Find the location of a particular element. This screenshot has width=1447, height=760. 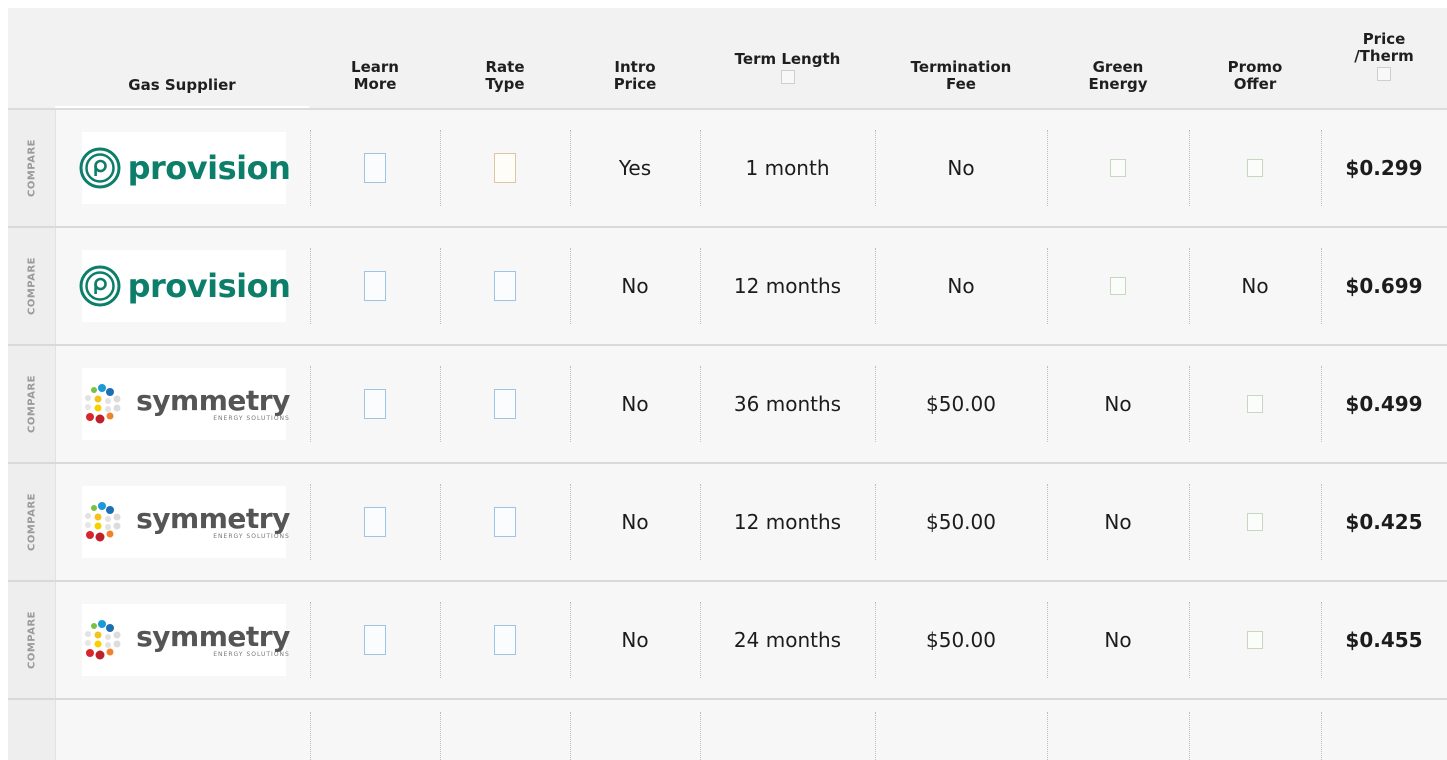

header-rate-type: Rate Type is located at coordinates (505, 76).